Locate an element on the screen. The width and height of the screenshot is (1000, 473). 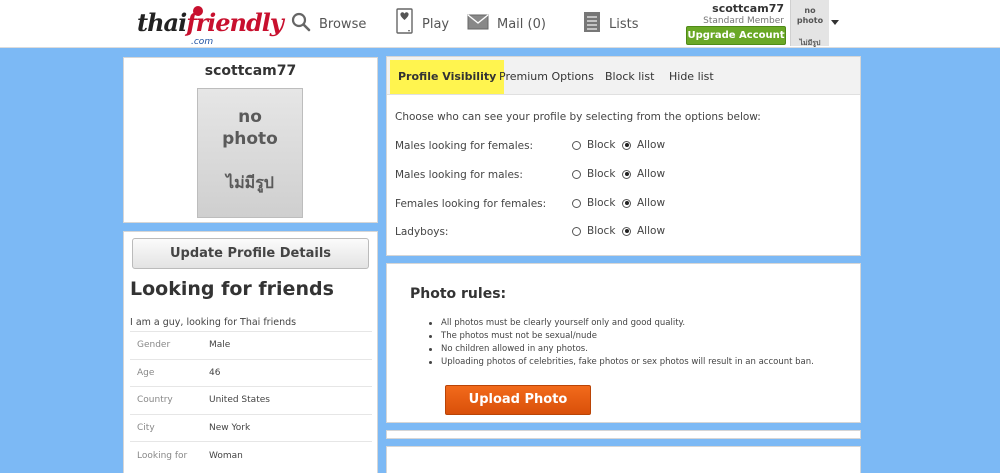
account-summary: scottcam77 Standard Member is located at coordinates (743, 15).